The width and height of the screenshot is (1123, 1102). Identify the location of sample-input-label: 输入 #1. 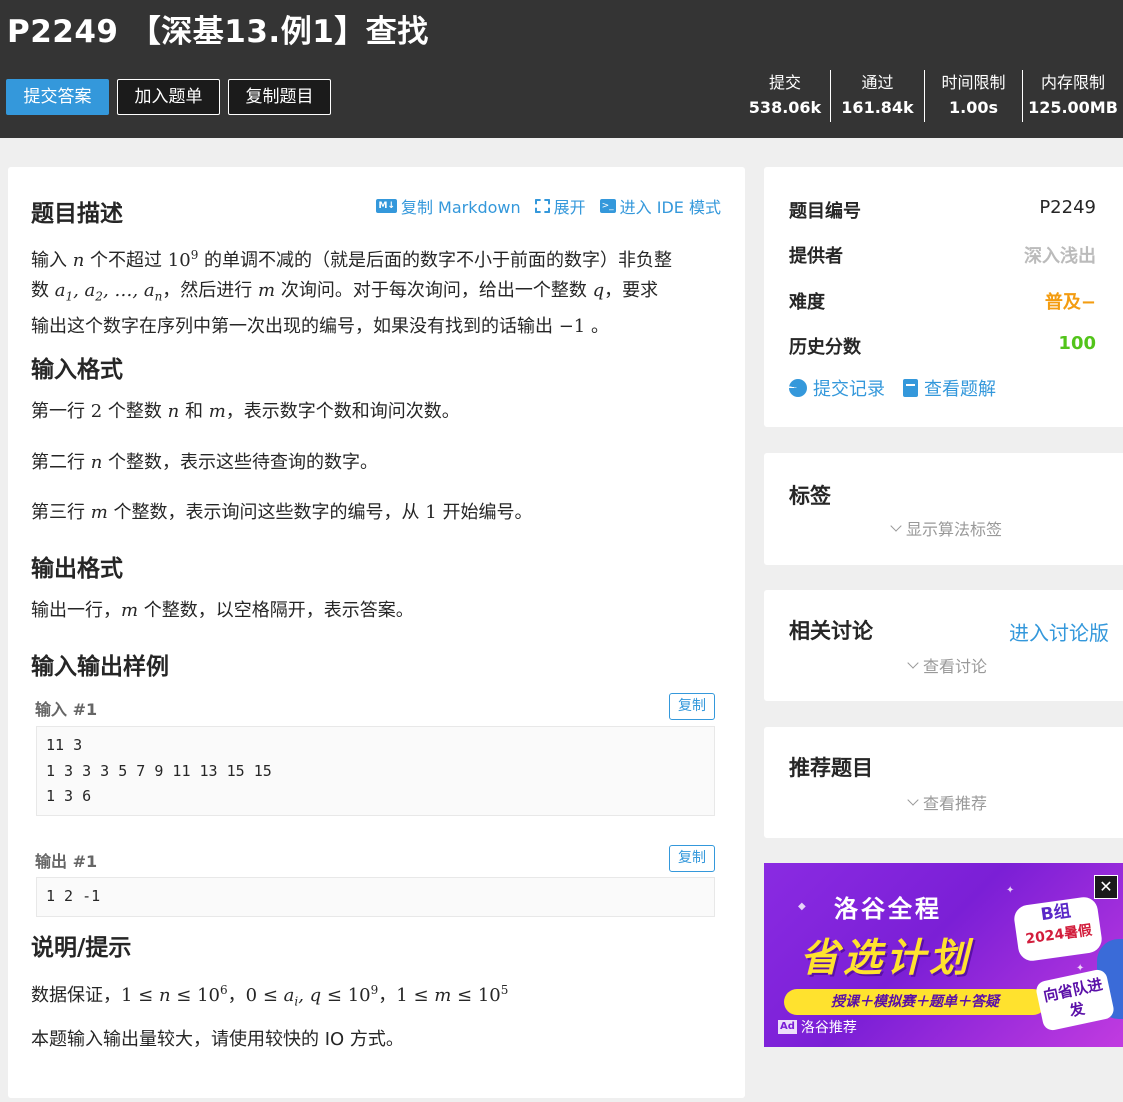
(66, 709).